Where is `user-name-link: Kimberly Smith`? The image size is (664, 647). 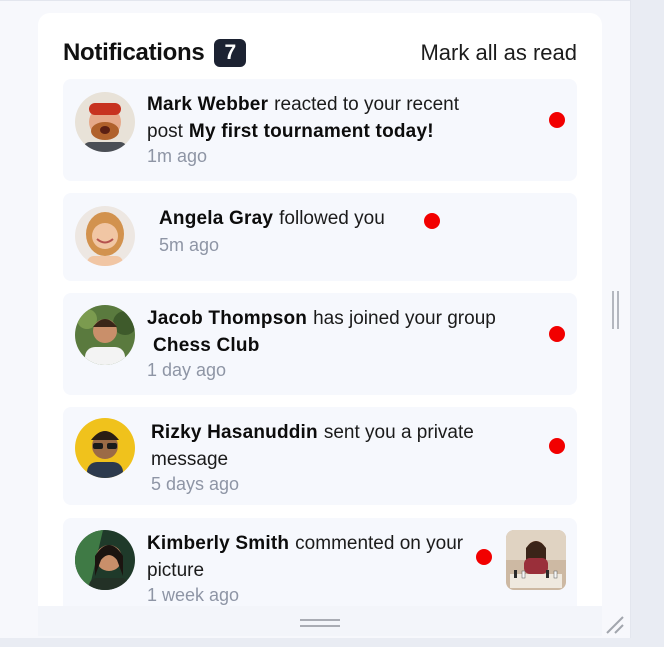 user-name-link: Kimberly Smith is located at coordinates (218, 543).